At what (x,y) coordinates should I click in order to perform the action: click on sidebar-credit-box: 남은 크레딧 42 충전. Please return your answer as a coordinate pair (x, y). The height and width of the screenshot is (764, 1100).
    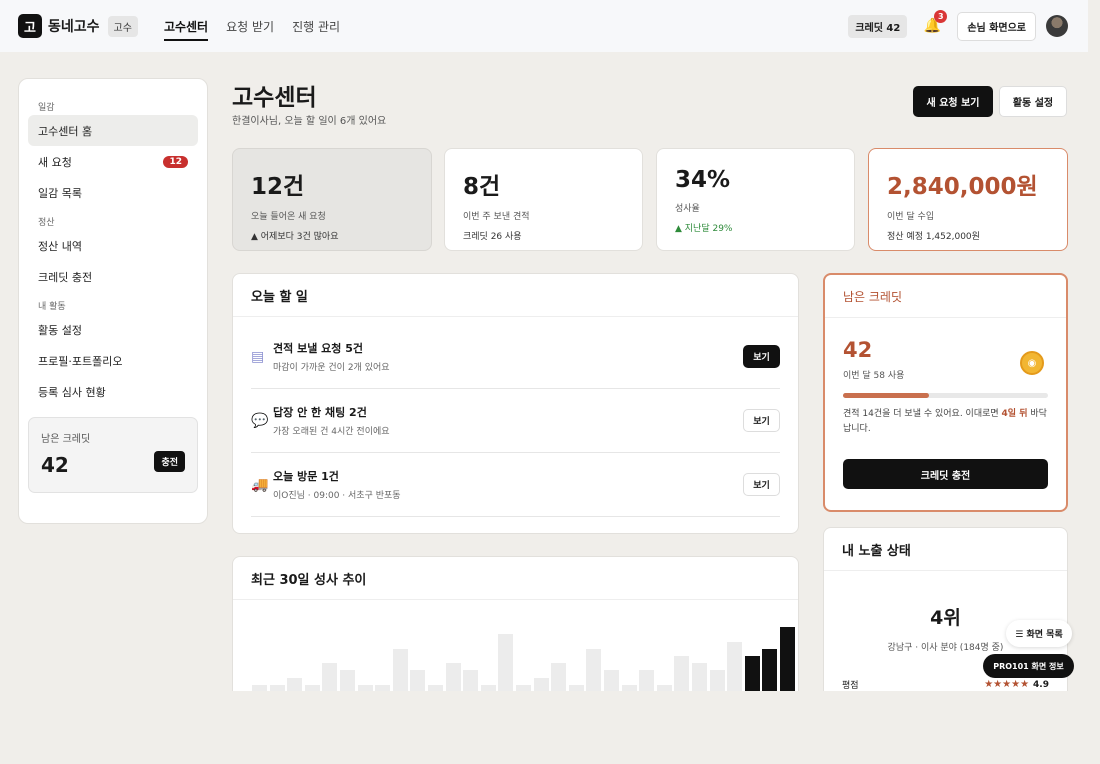
    Looking at the image, I should click on (113, 455).